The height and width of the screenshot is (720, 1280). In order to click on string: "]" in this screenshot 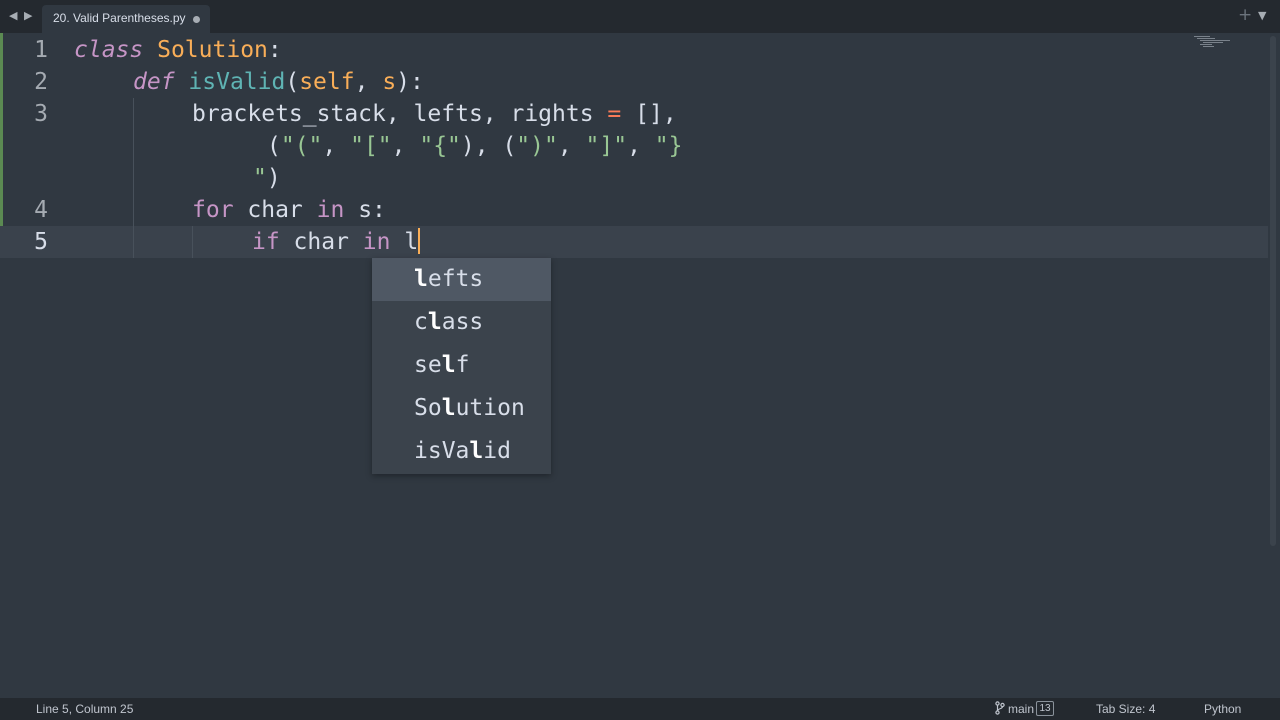, I will do `click(606, 146)`.